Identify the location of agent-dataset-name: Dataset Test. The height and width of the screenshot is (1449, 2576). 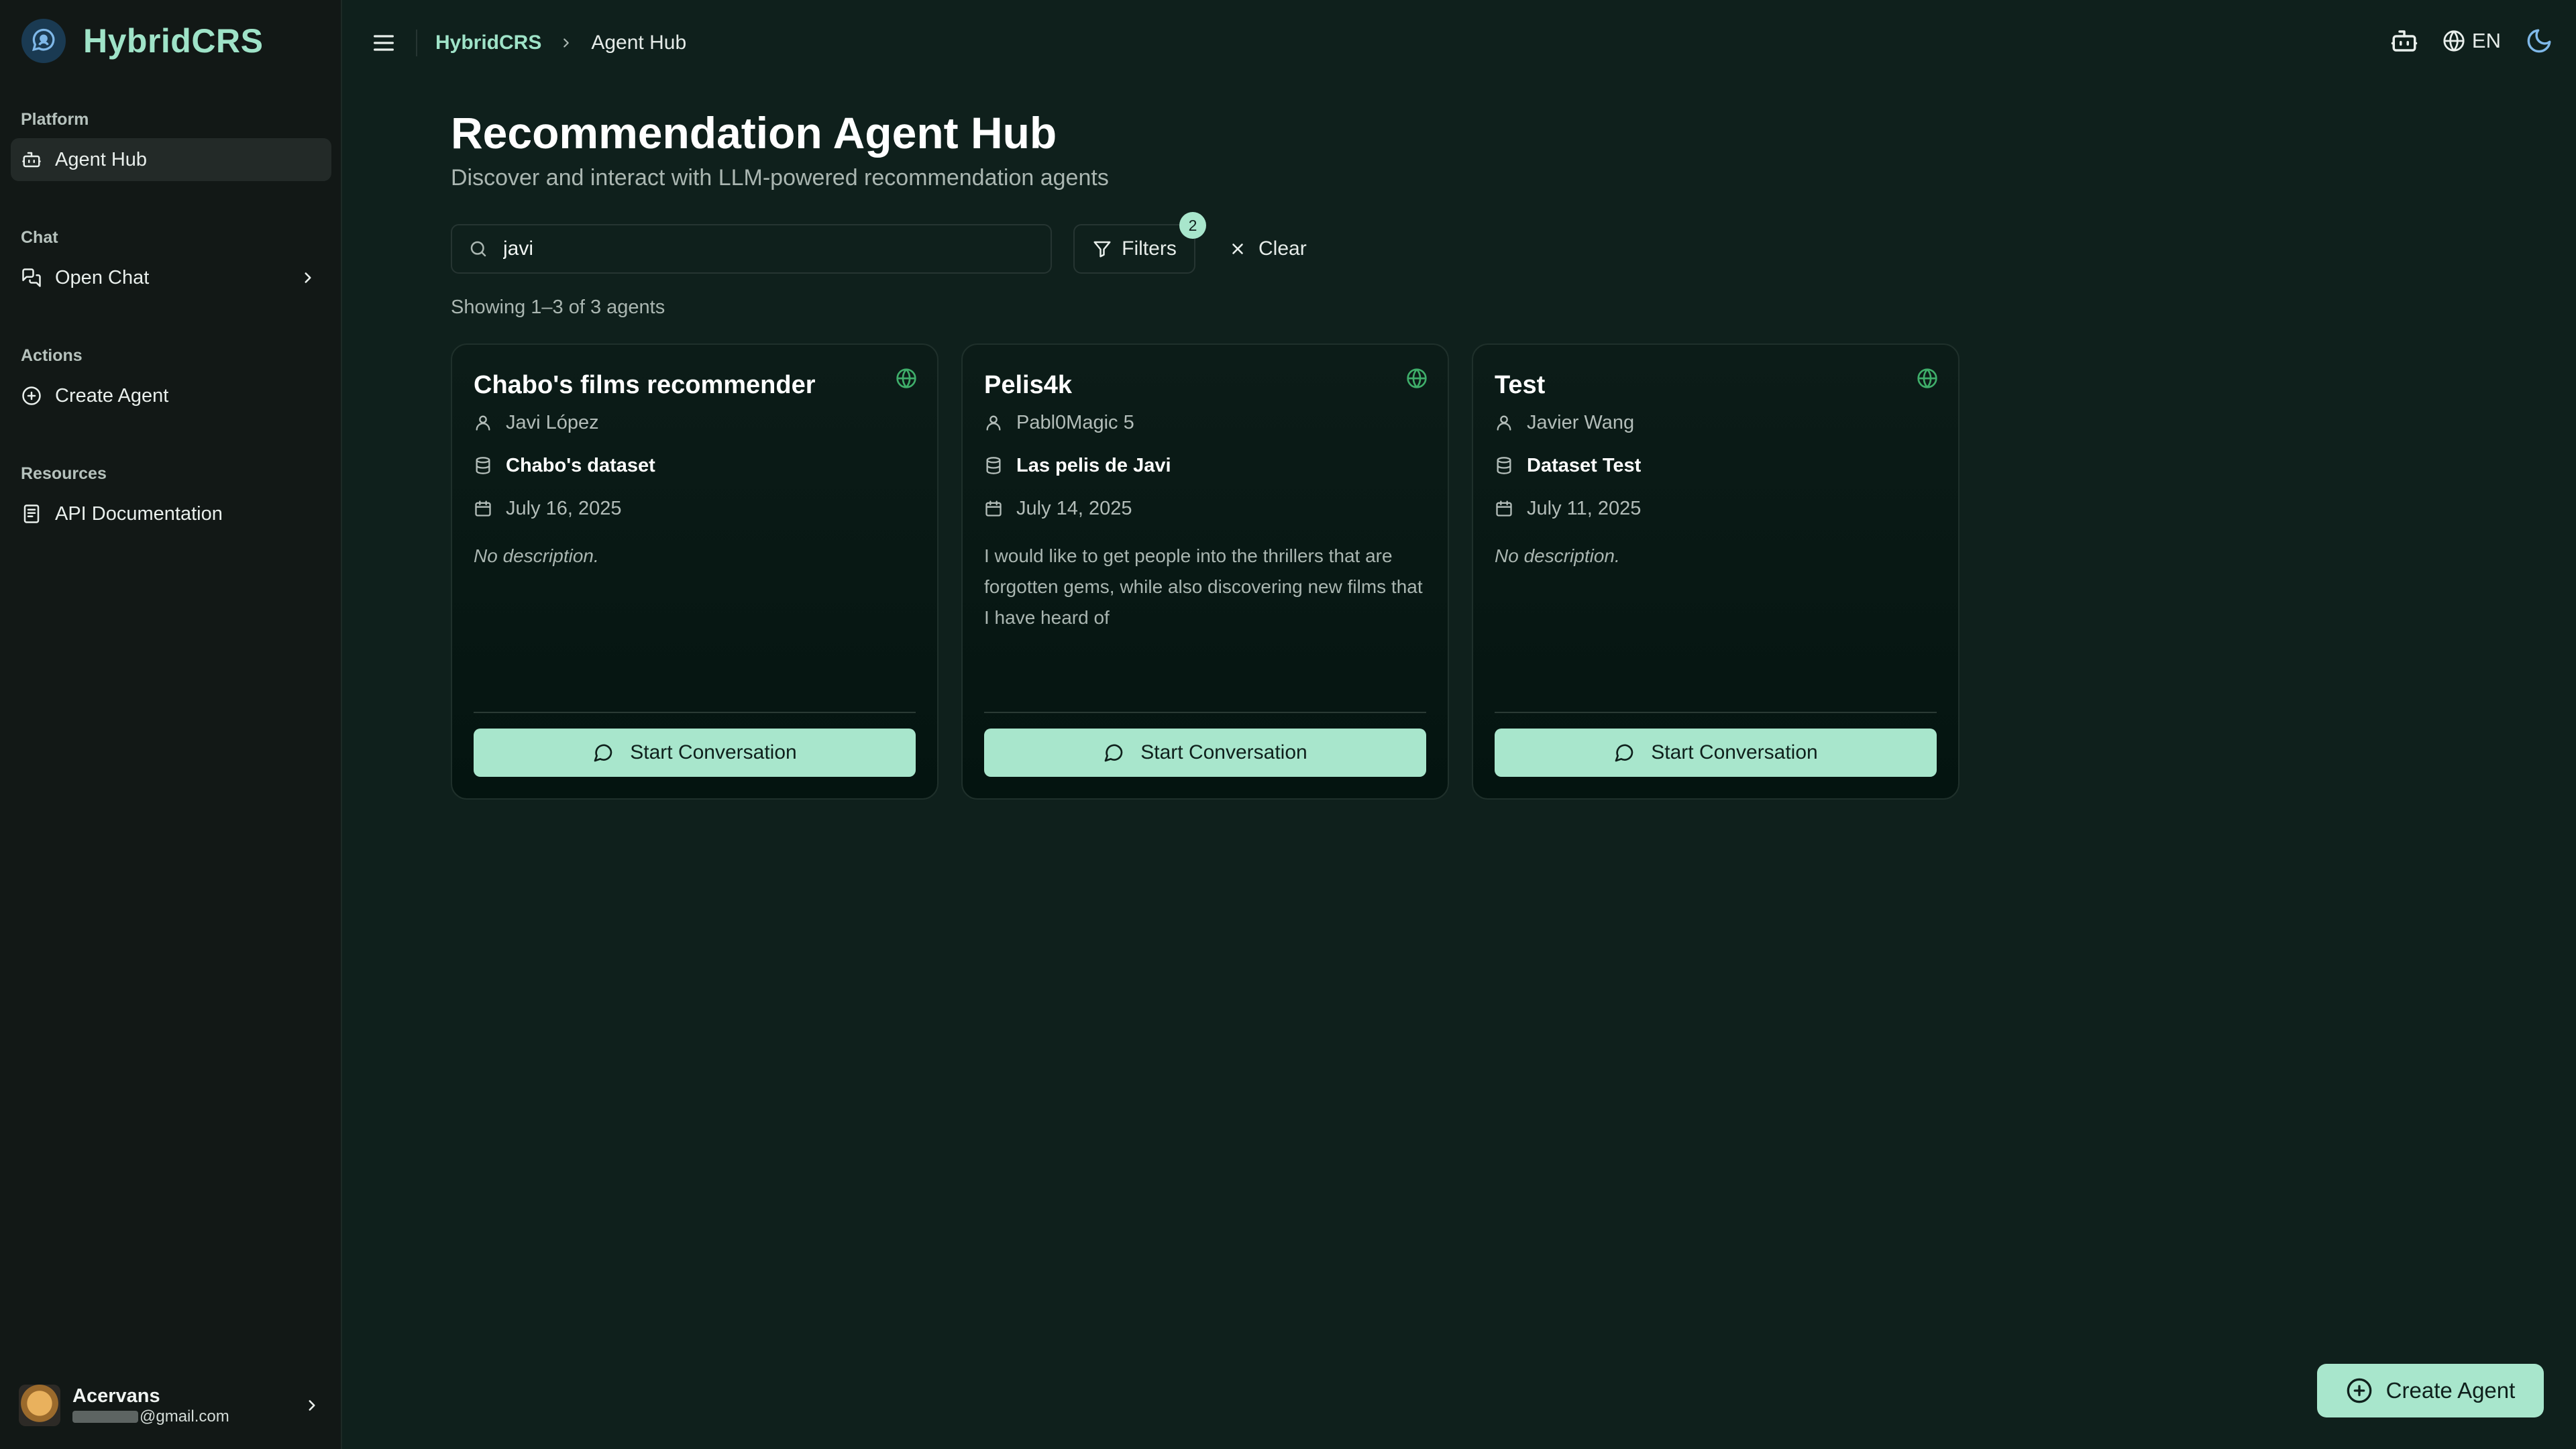
(1584, 465).